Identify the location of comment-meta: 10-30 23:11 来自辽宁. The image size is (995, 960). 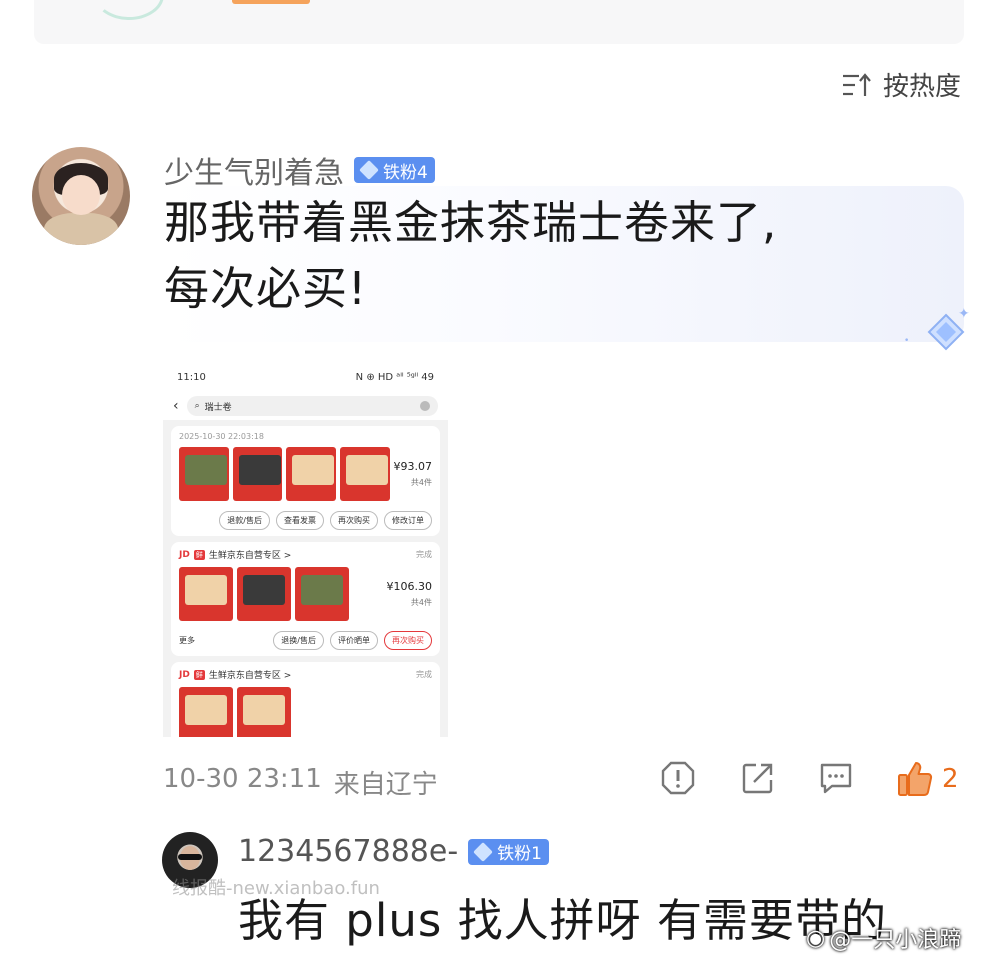
(300, 782).